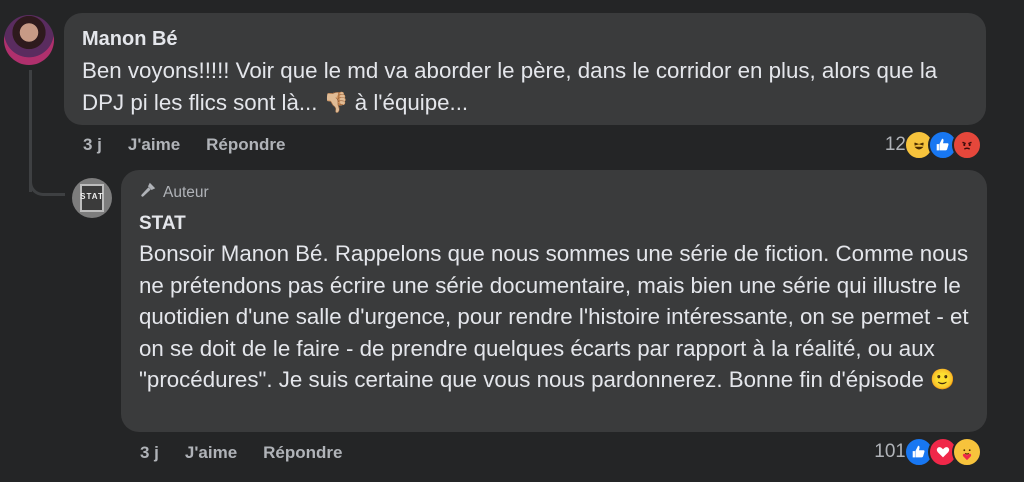 Image resolution: width=1024 pixels, height=482 pixels. What do you see at coordinates (148, 192) in the screenshot?
I see `microphone-icon` at bounding box center [148, 192].